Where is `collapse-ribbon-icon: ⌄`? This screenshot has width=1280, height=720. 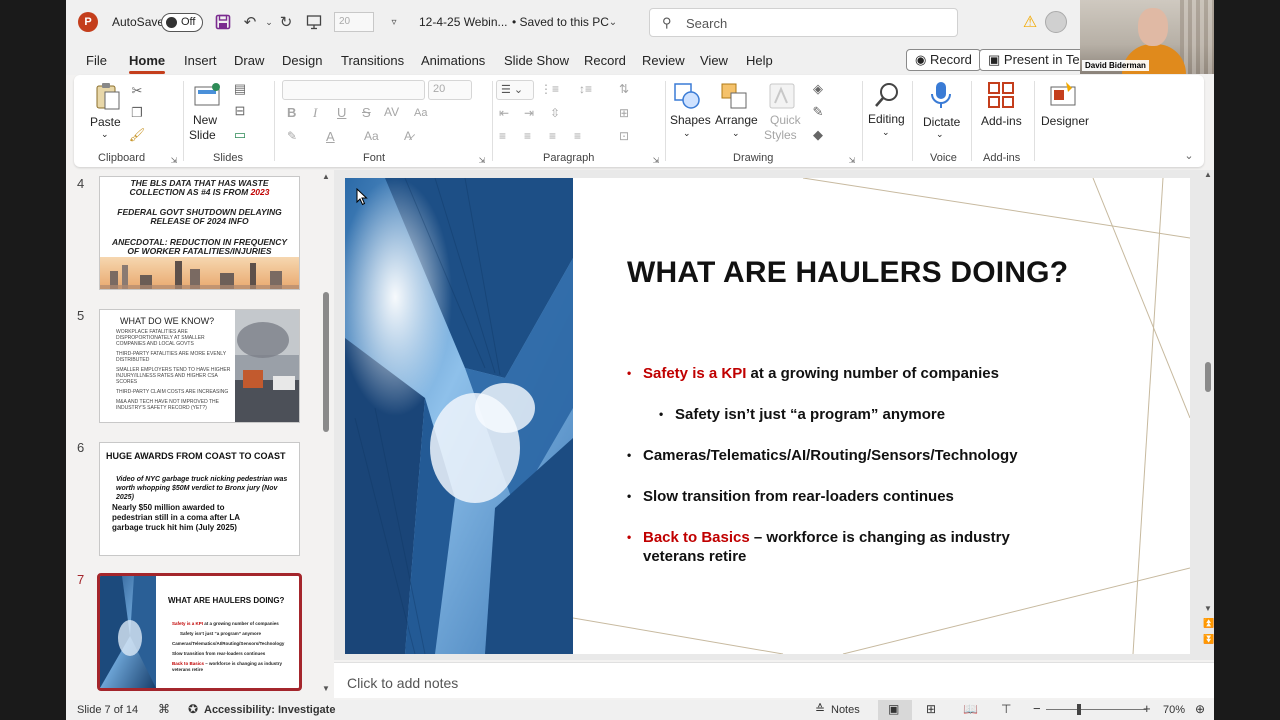
collapse-ribbon-icon: ⌄ is located at coordinates (1189, 155).